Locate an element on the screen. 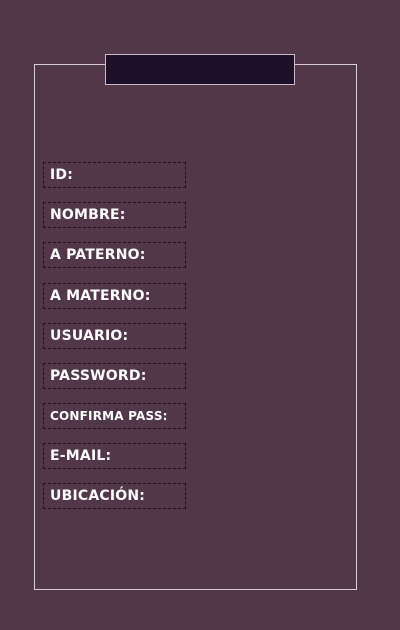 The image size is (400, 630). email-label: E-MAIL: is located at coordinates (114, 456).